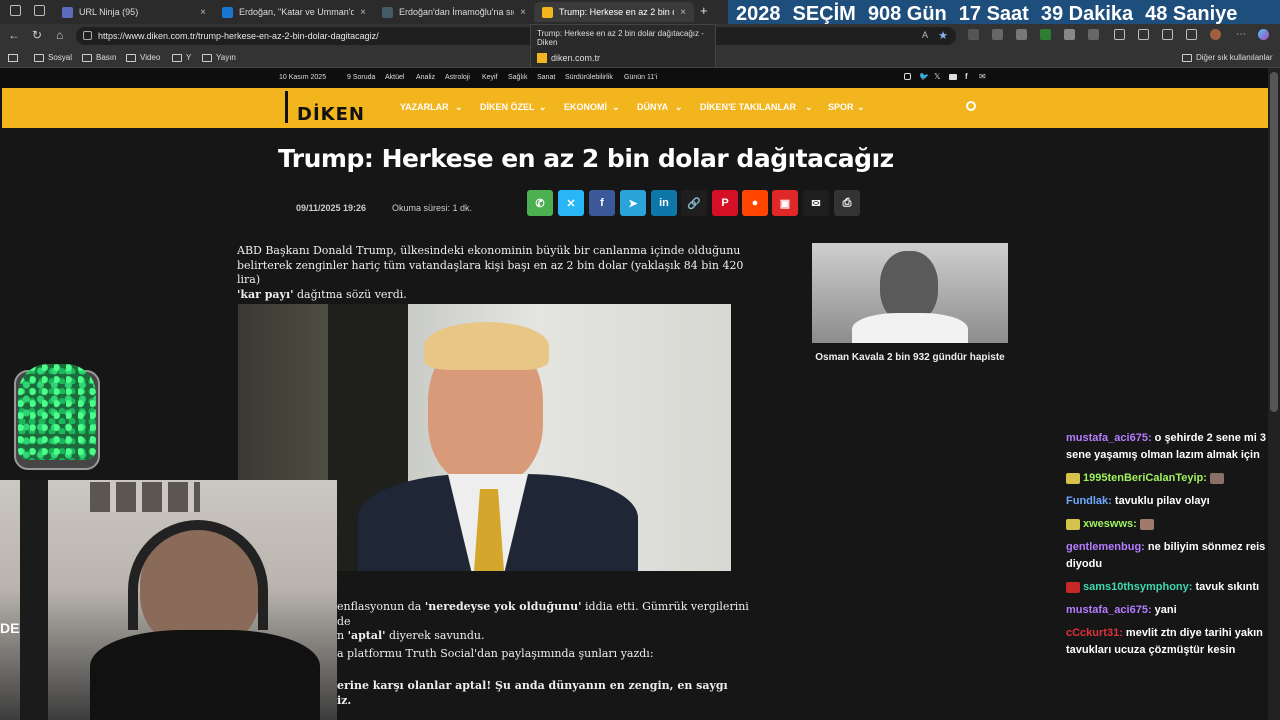 This screenshot has width=1280, height=720. Describe the element at coordinates (425, 77) in the screenshot. I see `toplink-analiz: Analiz` at that location.